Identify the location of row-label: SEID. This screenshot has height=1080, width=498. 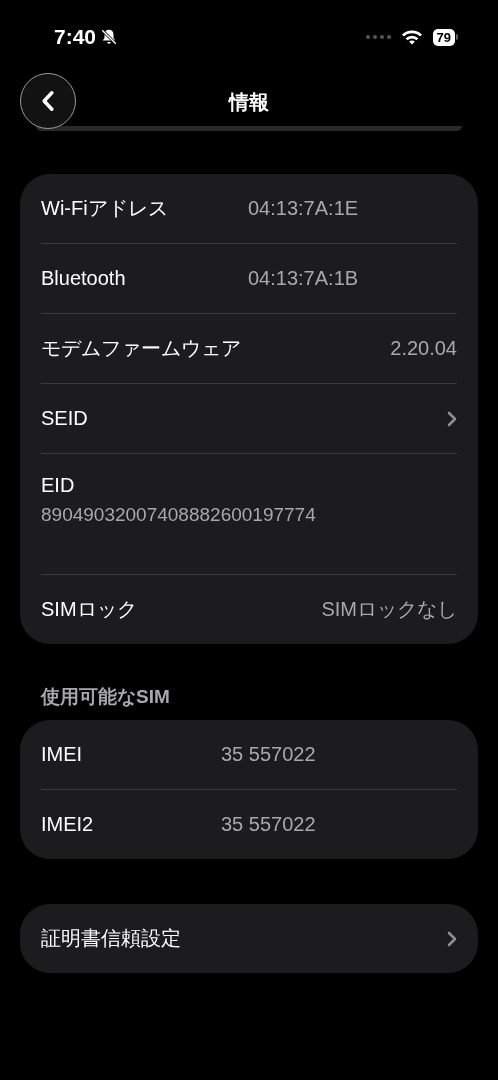
(64, 418).